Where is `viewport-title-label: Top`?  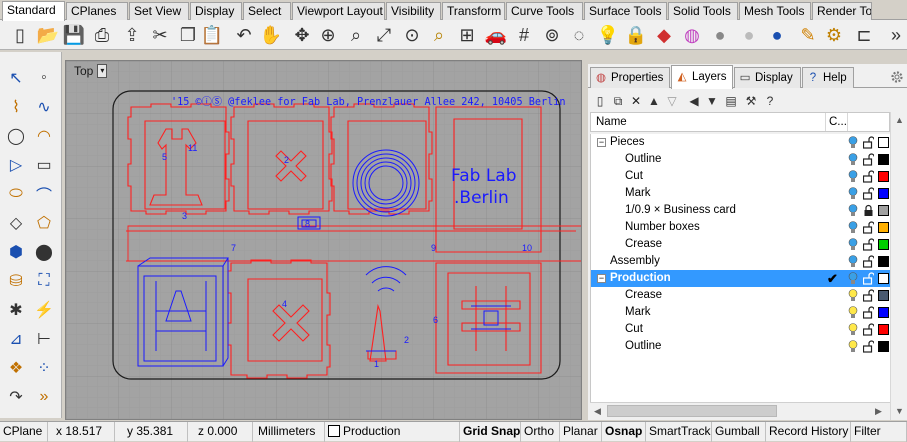
viewport-title-label: Top is located at coordinates (83, 71).